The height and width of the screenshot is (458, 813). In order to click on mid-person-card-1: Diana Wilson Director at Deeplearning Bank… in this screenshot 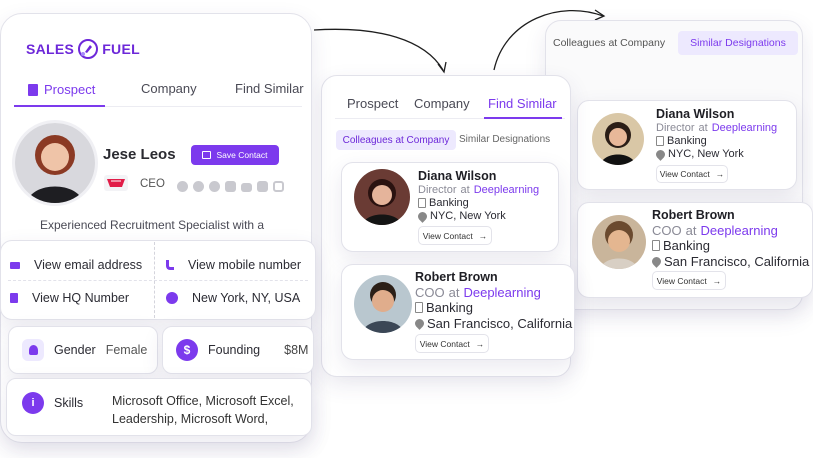, I will do `click(450, 207)`.